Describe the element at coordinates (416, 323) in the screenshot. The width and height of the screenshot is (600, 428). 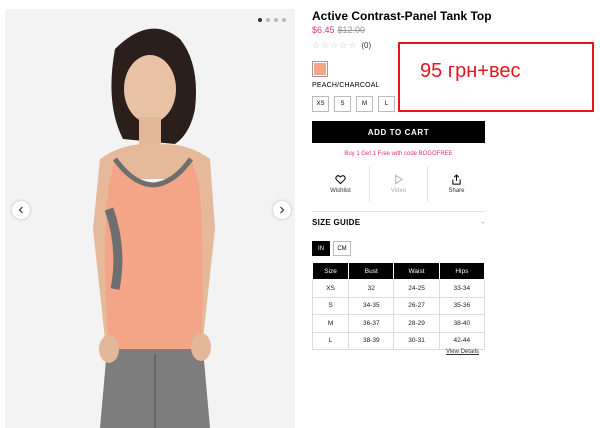
I see `table-cell: 28-29` at that location.